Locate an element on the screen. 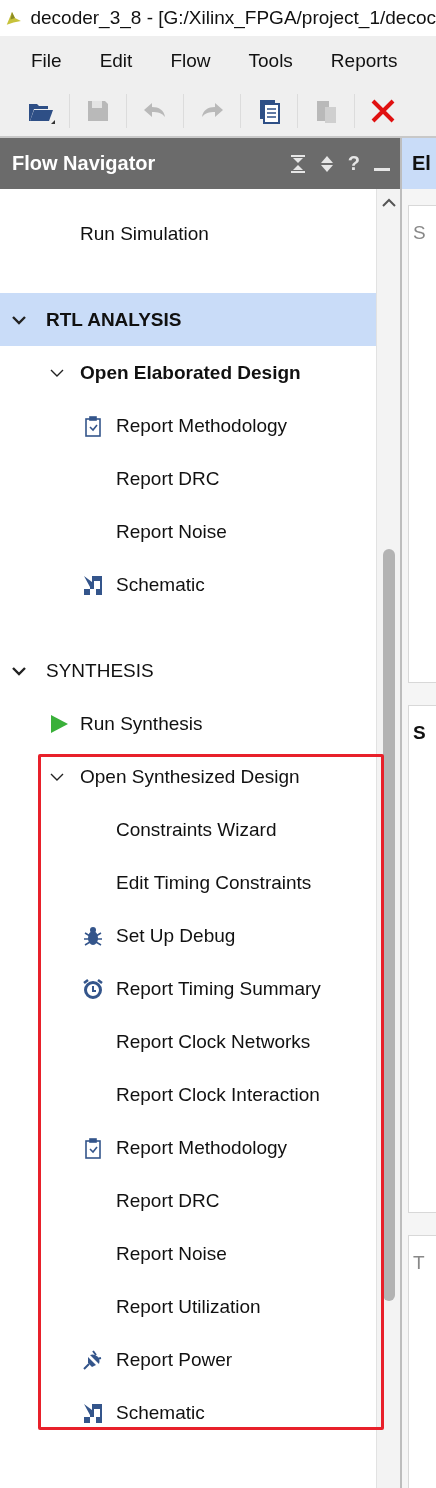  tree-item: Run Simulation is located at coordinates (188, 233).